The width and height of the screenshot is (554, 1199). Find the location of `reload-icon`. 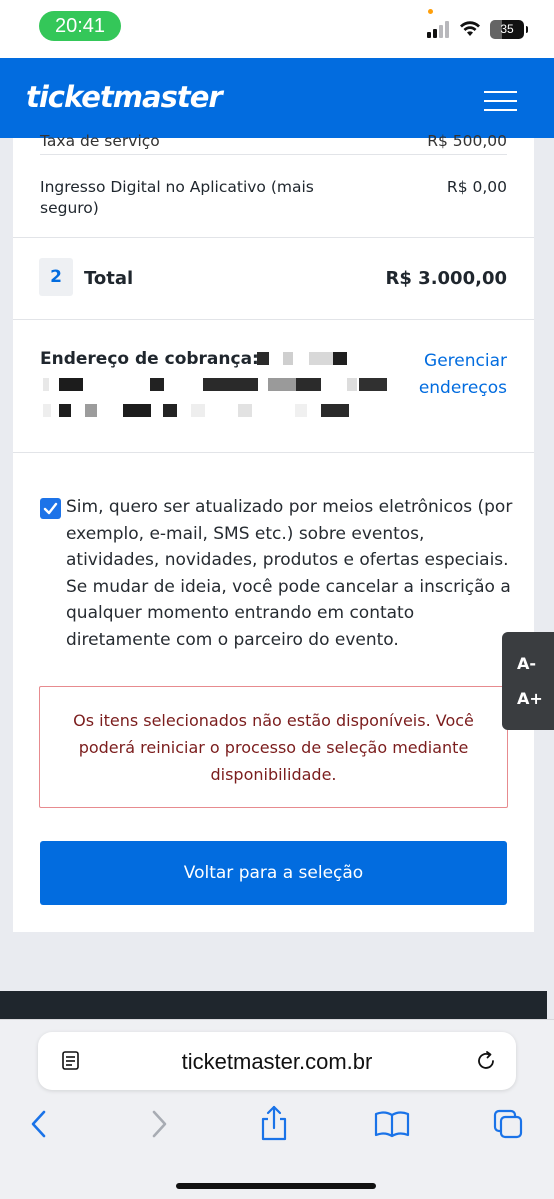

reload-icon is located at coordinates (486, 1061).